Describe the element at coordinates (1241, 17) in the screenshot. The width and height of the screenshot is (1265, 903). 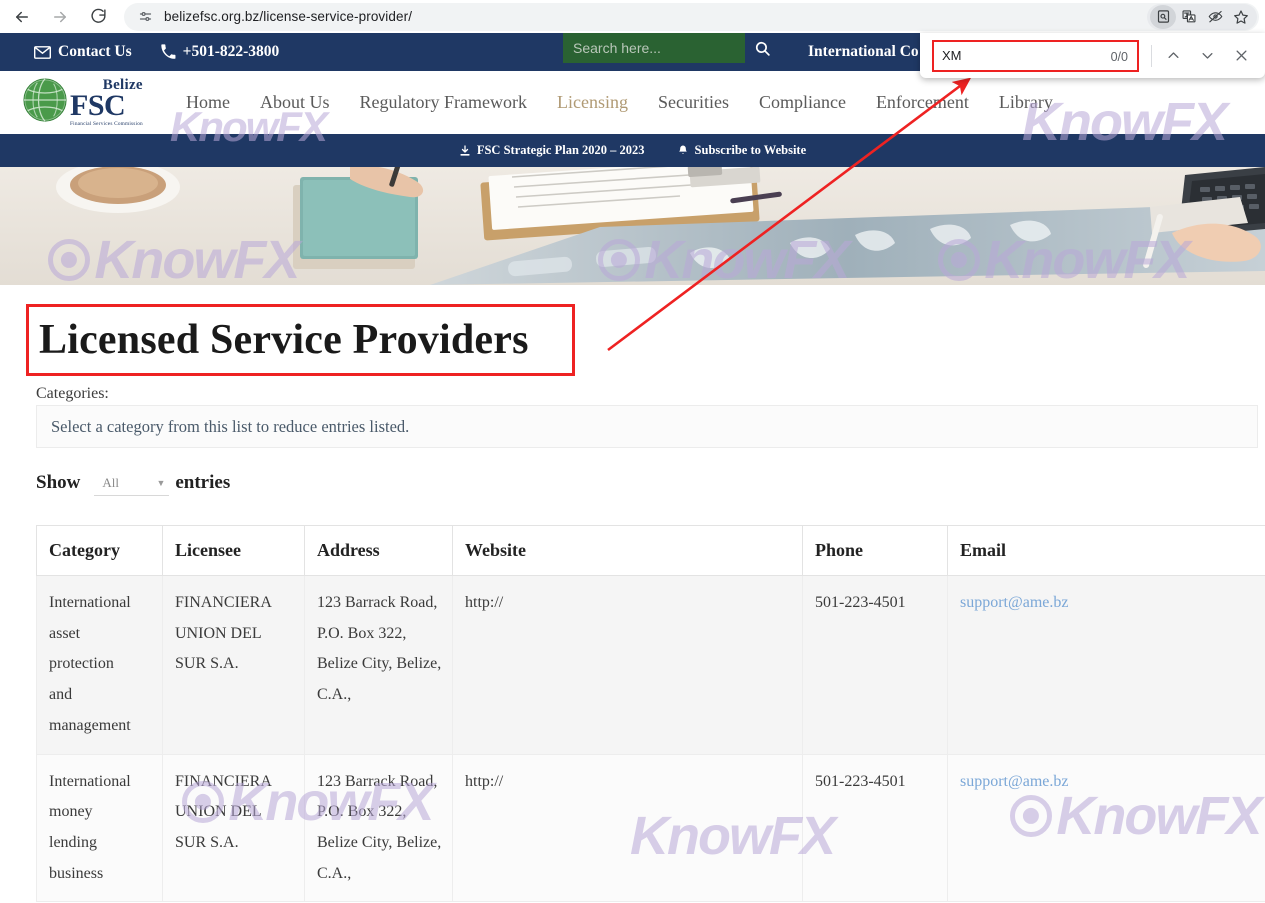
I see `bookmark-star-icon` at that location.